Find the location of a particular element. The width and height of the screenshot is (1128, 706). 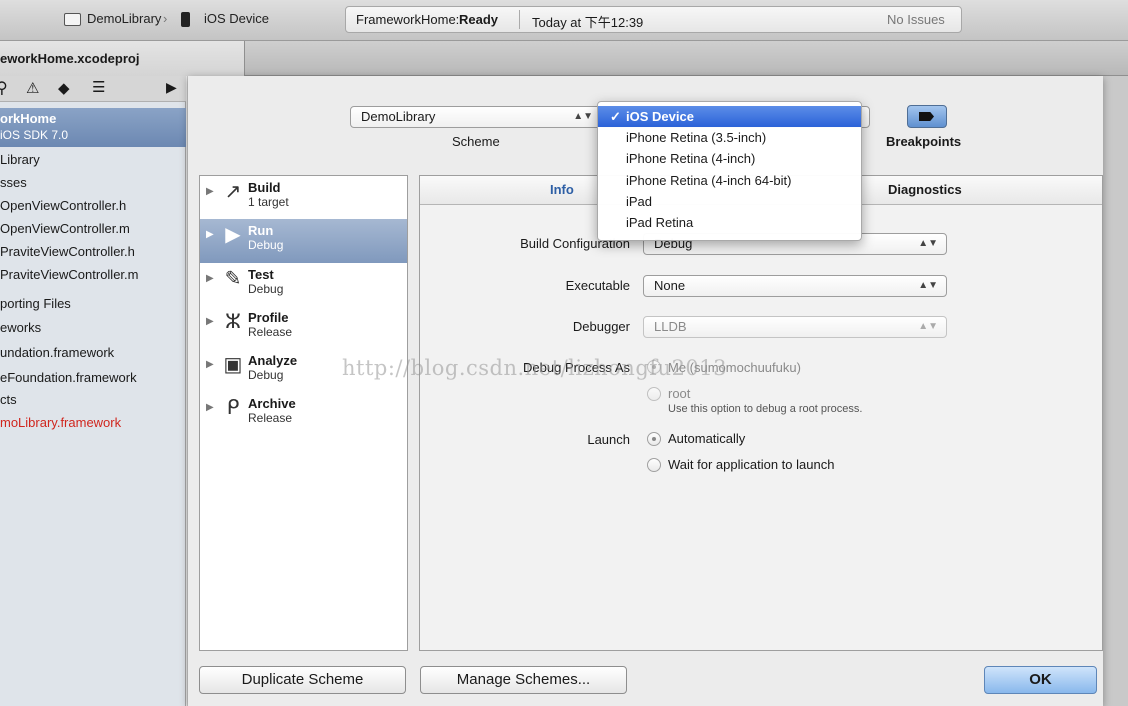

search-icon: ⚲ is located at coordinates (4, 88).